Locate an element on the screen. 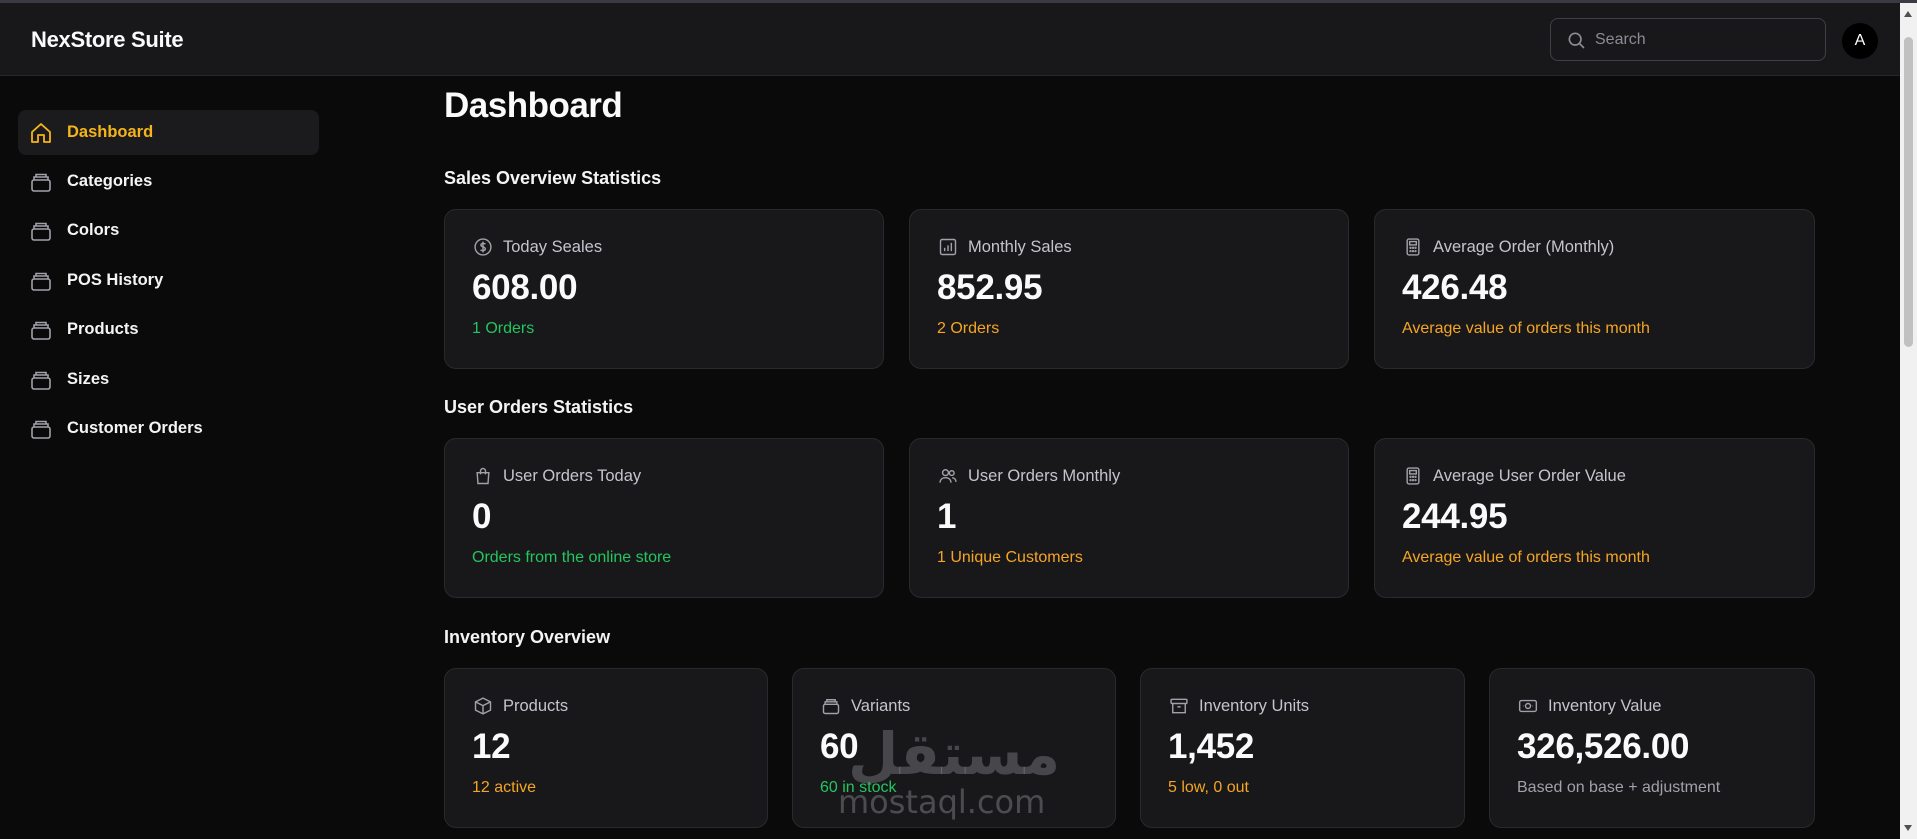  sidebar-item-dashboard: Dashboard is located at coordinates (168, 132).